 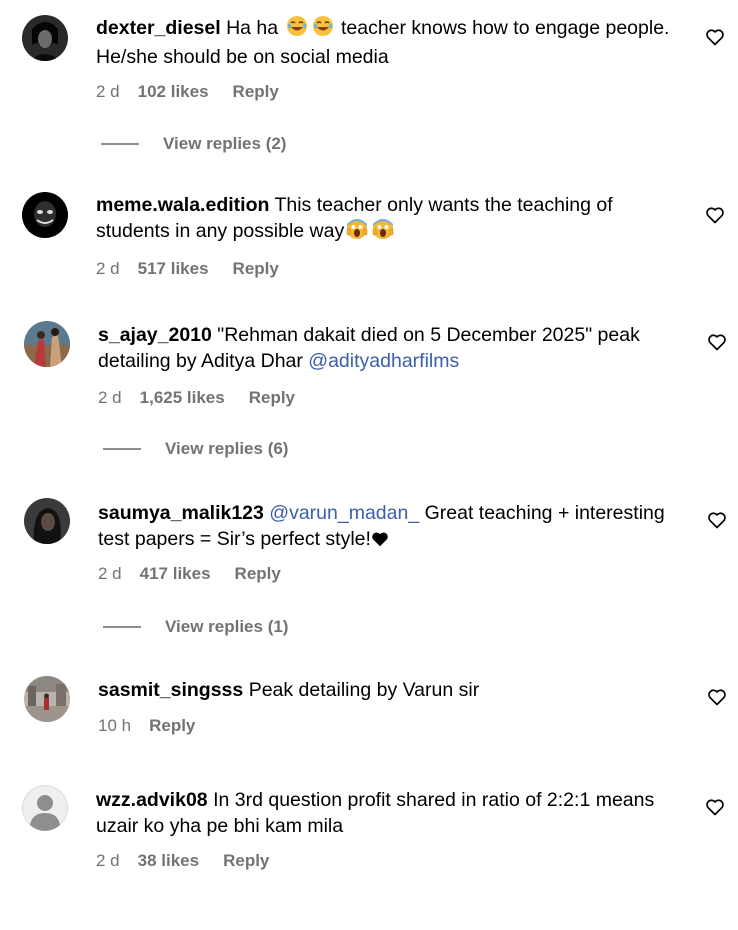 What do you see at coordinates (227, 626) in the screenshot?
I see `view-replies-label: View replies (1)` at bounding box center [227, 626].